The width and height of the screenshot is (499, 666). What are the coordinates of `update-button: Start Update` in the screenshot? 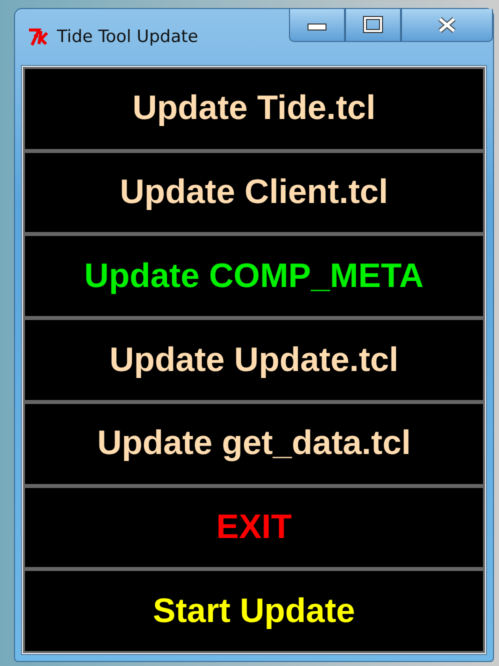 It's located at (254, 611).